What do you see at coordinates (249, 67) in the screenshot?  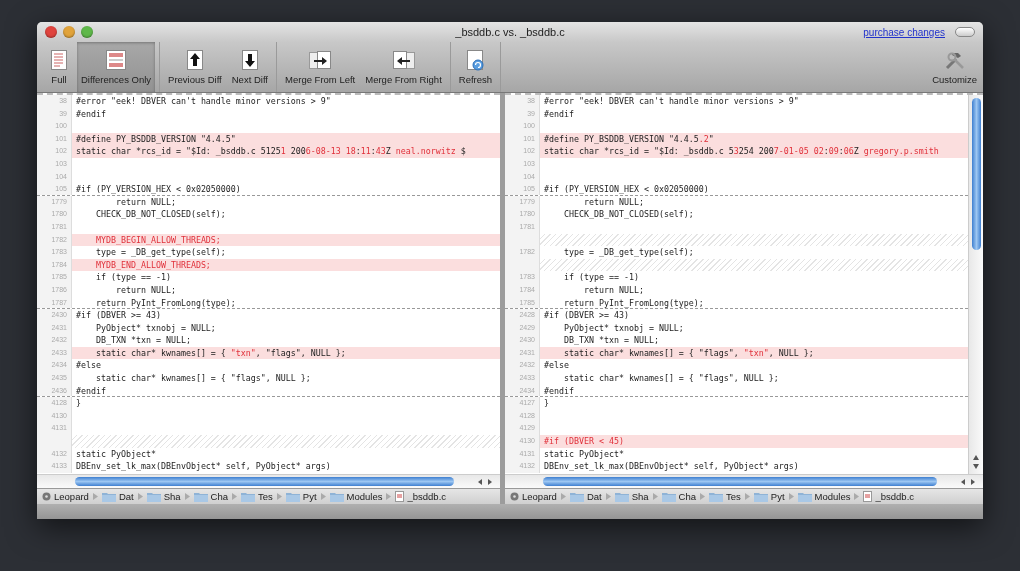 I see `toolbar-button: Next Diff` at bounding box center [249, 67].